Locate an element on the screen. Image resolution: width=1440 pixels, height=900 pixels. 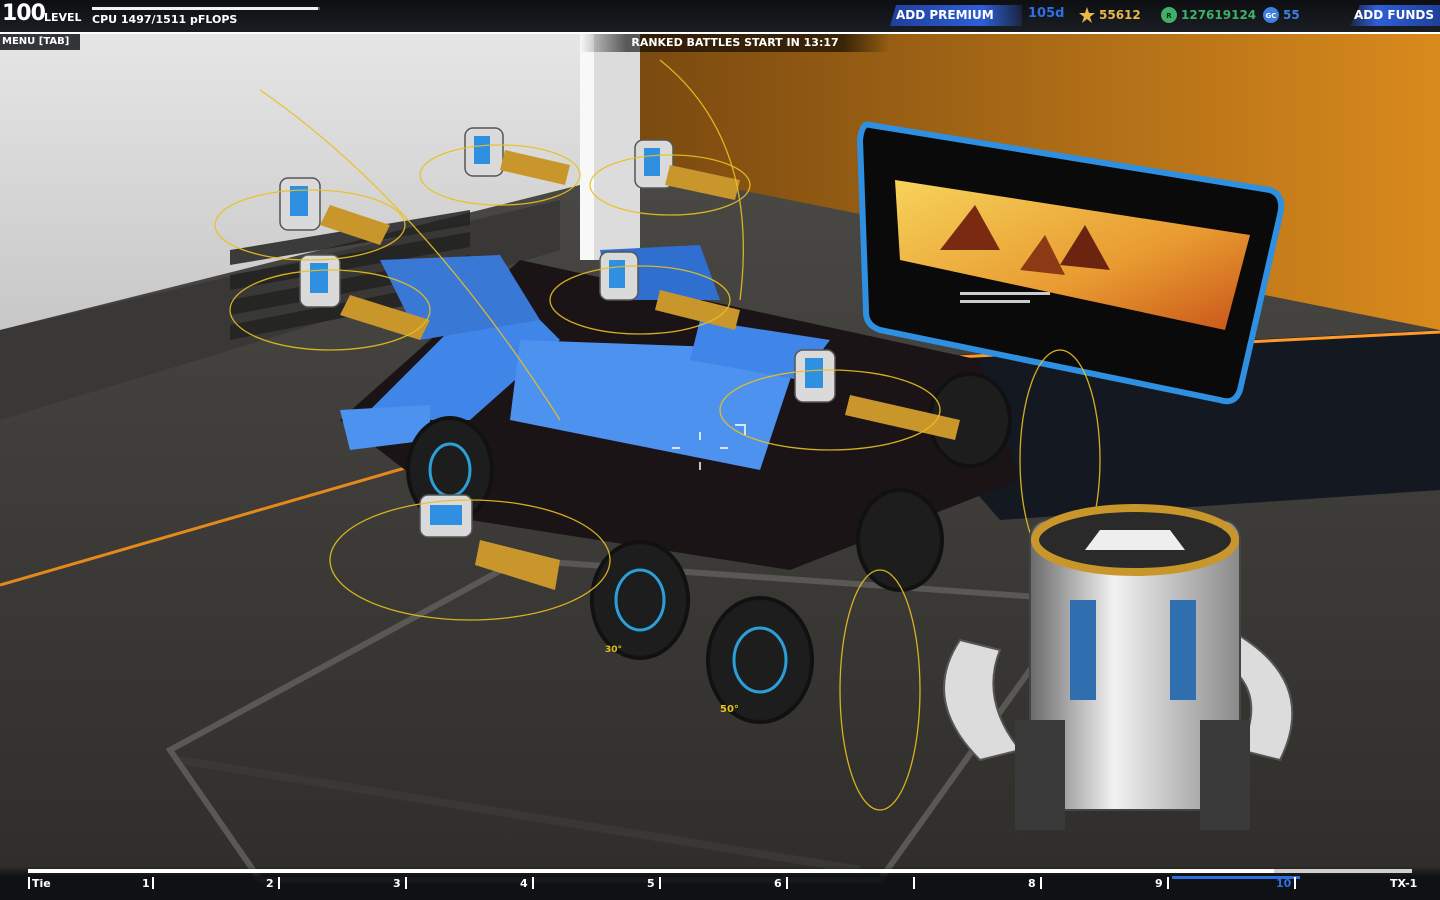
robits-display: R 127619124 is located at coordinates (1208, 15).